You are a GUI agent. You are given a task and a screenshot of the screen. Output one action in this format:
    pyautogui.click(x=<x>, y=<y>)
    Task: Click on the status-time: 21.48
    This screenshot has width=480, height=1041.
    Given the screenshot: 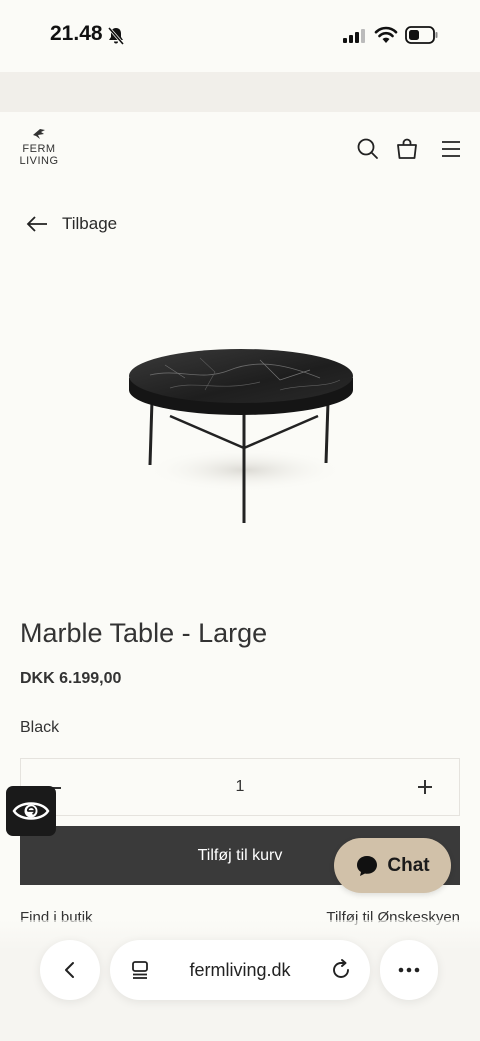 What is the action you would take?
    pyautogui.click(x=76, y=33)
    